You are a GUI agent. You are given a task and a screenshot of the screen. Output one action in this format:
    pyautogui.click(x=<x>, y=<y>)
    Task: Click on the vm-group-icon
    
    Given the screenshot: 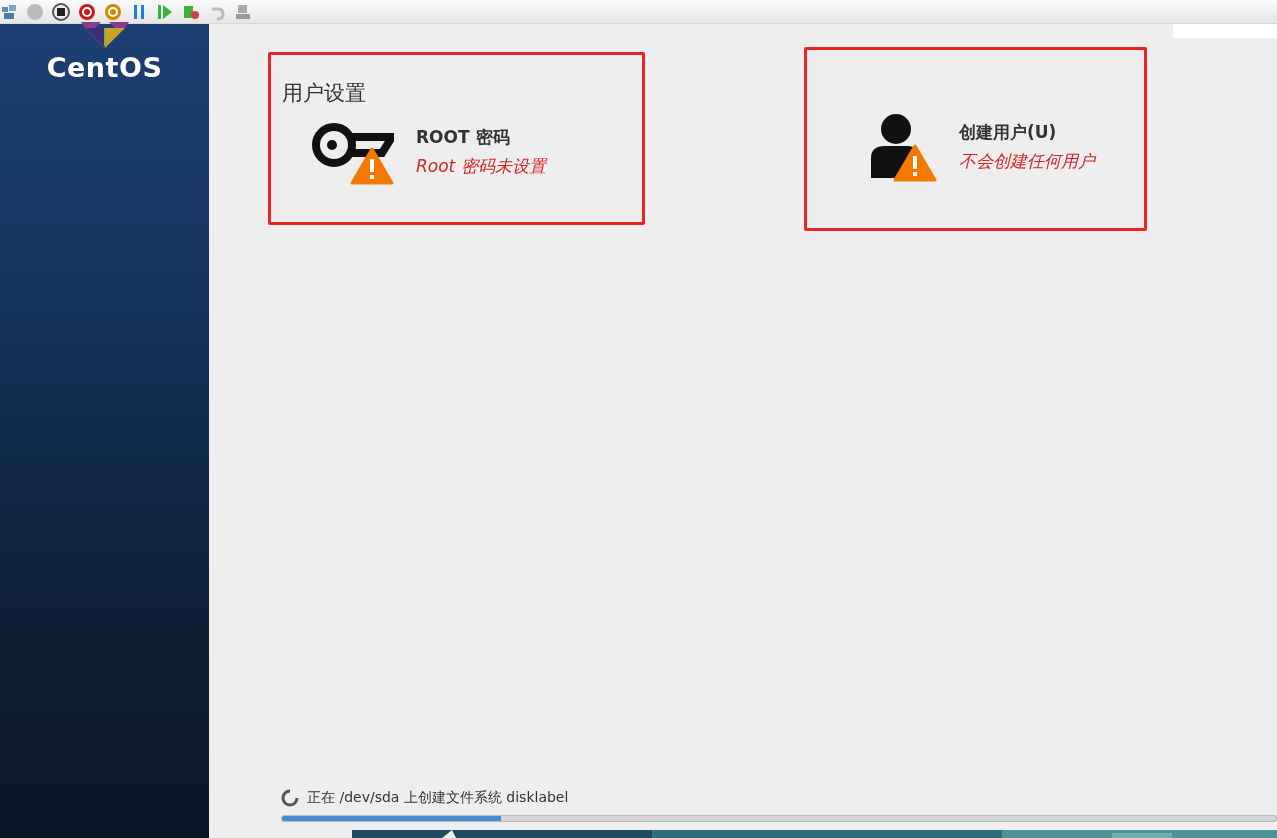 What is the action you would take?
    pyautogui.click(x=9, y=11)
    